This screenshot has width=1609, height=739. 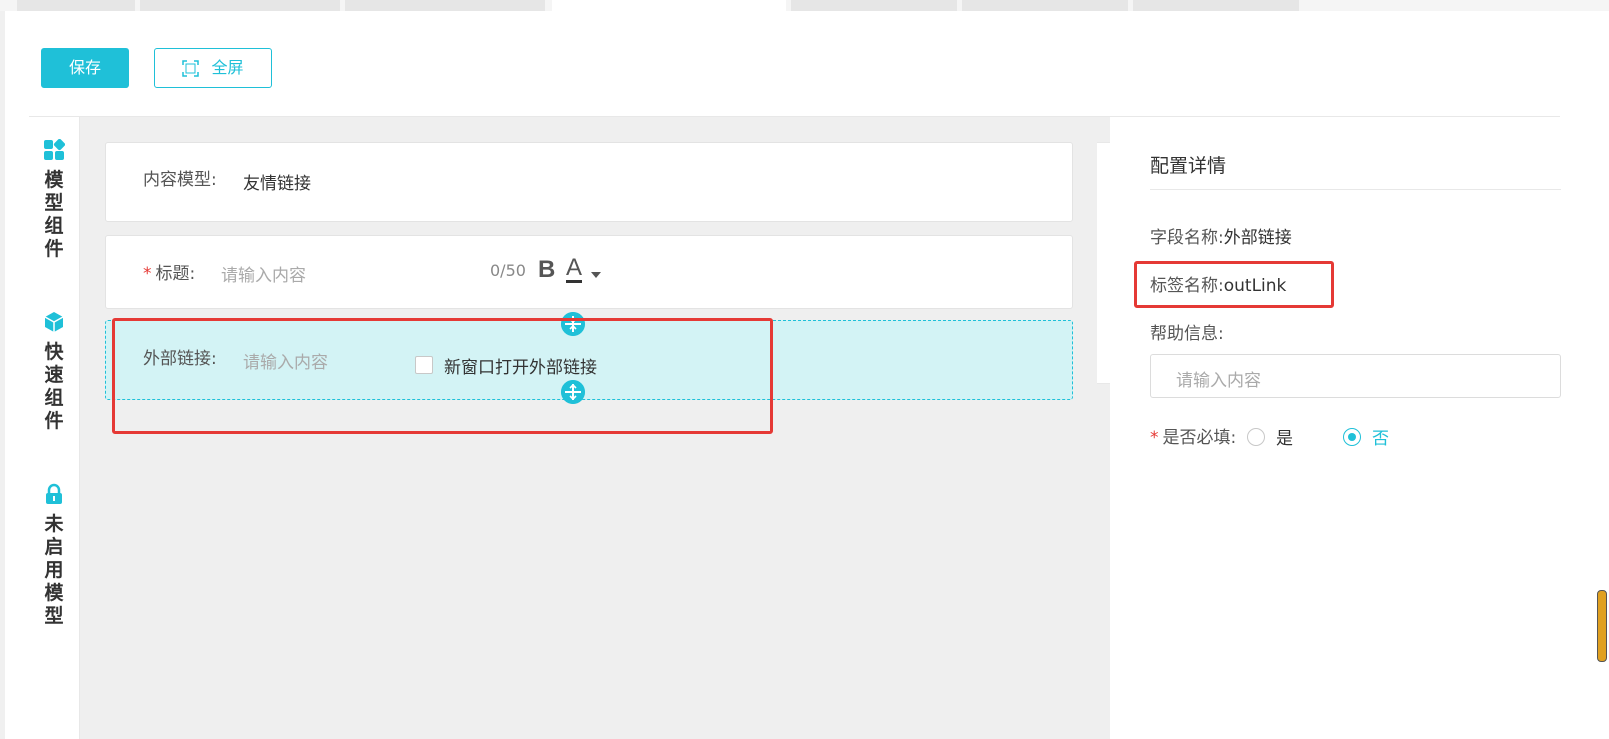 I want to click on cube-icon, so click(x=54, y=322).